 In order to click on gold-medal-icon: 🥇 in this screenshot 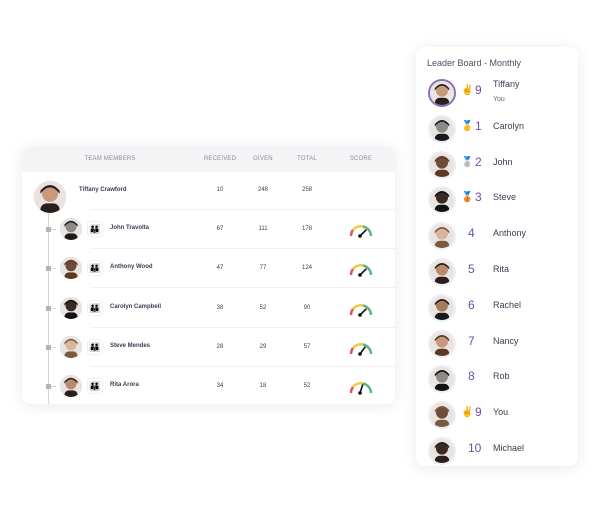, I will do `click(467, 126)`.